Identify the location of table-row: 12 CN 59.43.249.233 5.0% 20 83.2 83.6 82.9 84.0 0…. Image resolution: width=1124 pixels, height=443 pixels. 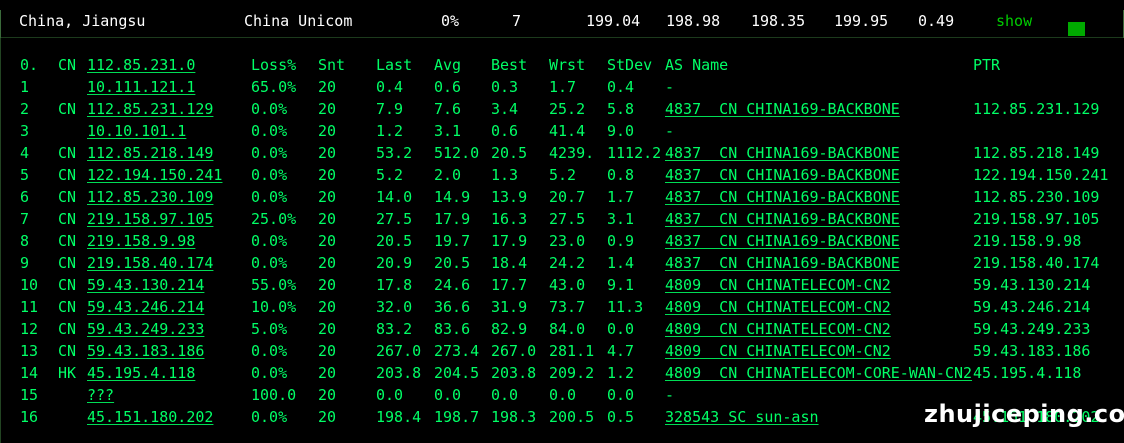
(562, 329).